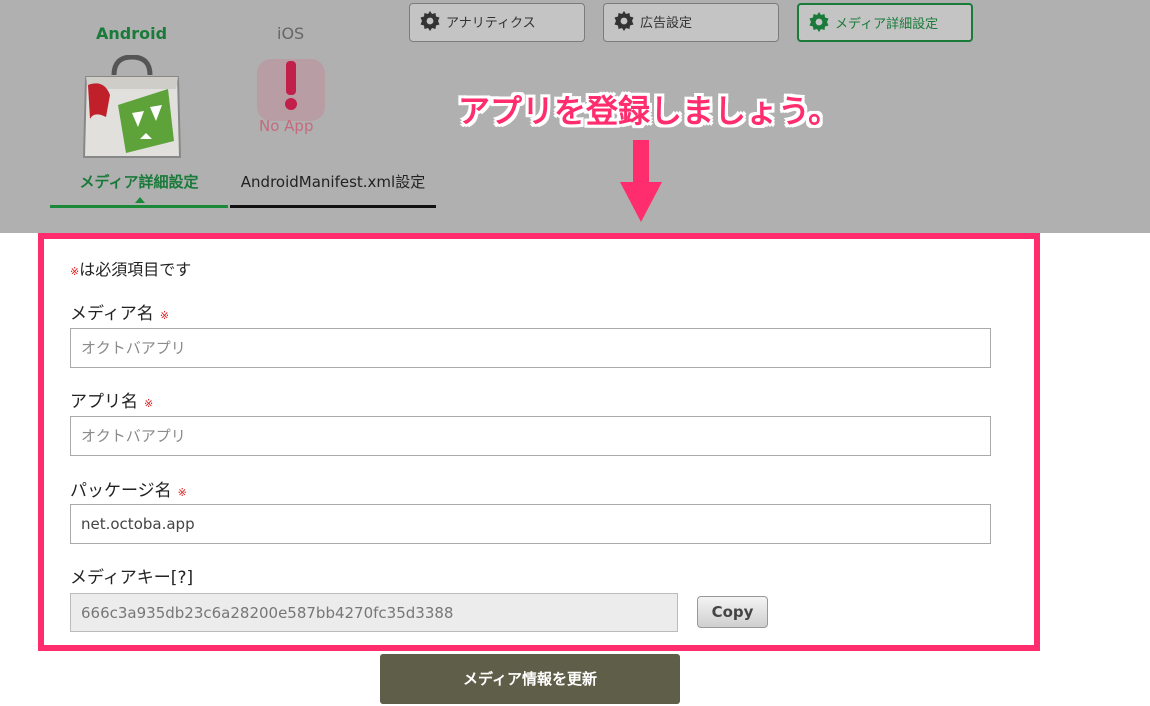 The width and height of the screenshot is (1150, 706). I want to click on platform-tab-ios: iOS, so click(290, 33).